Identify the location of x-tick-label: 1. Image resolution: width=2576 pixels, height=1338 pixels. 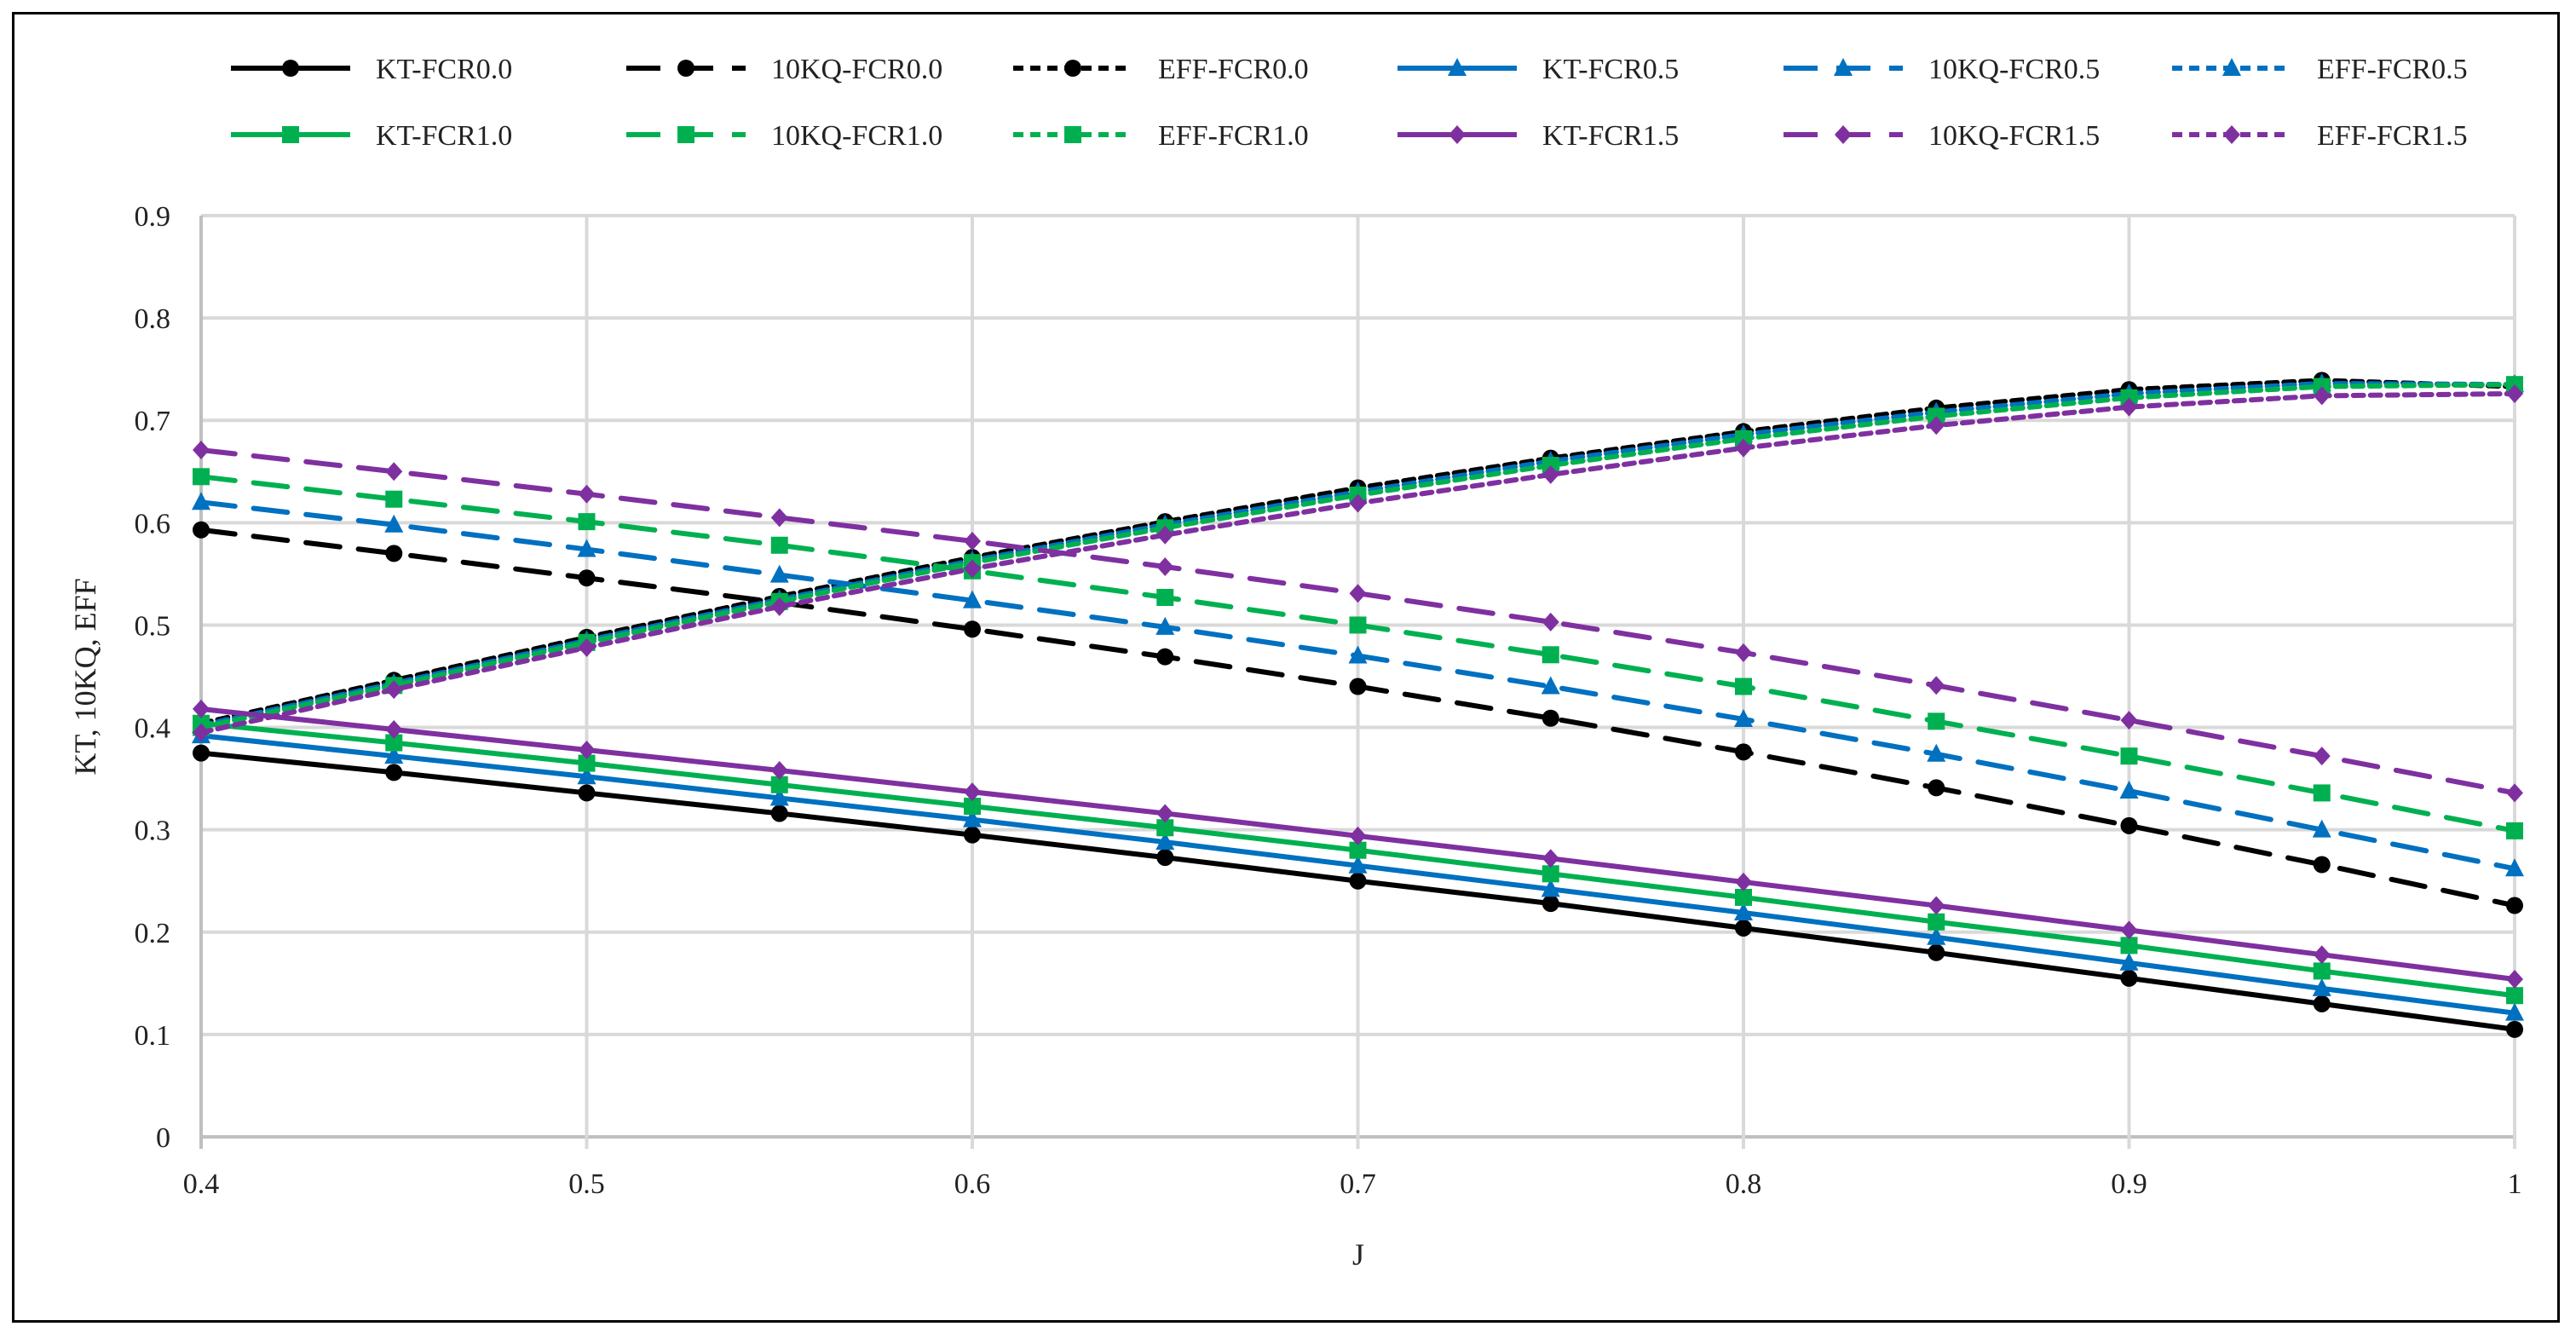
(2515, 1184).